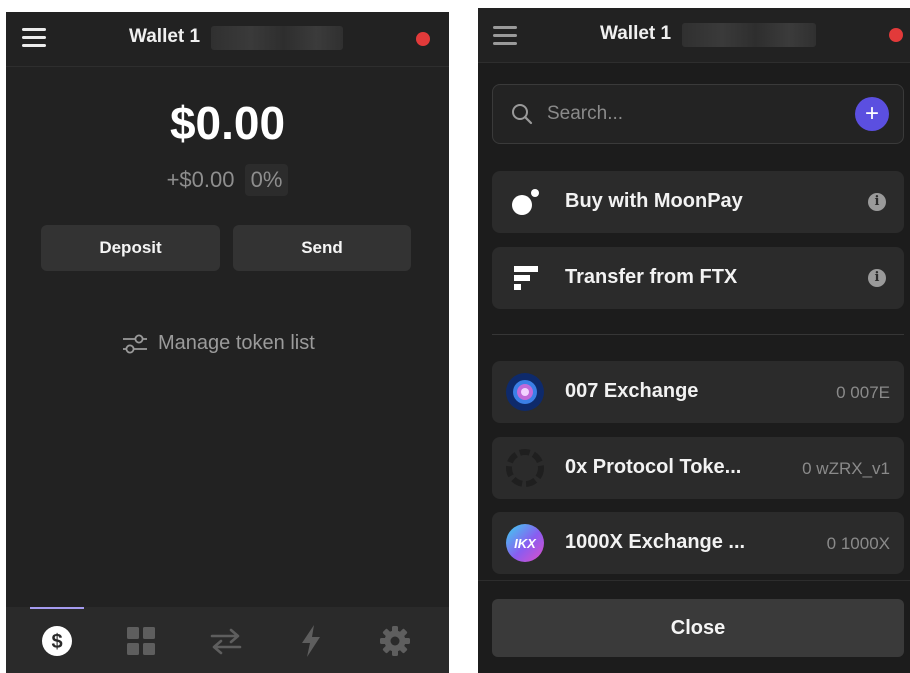  I want to click on token-name: 007 Exchange, so click(632, 391).